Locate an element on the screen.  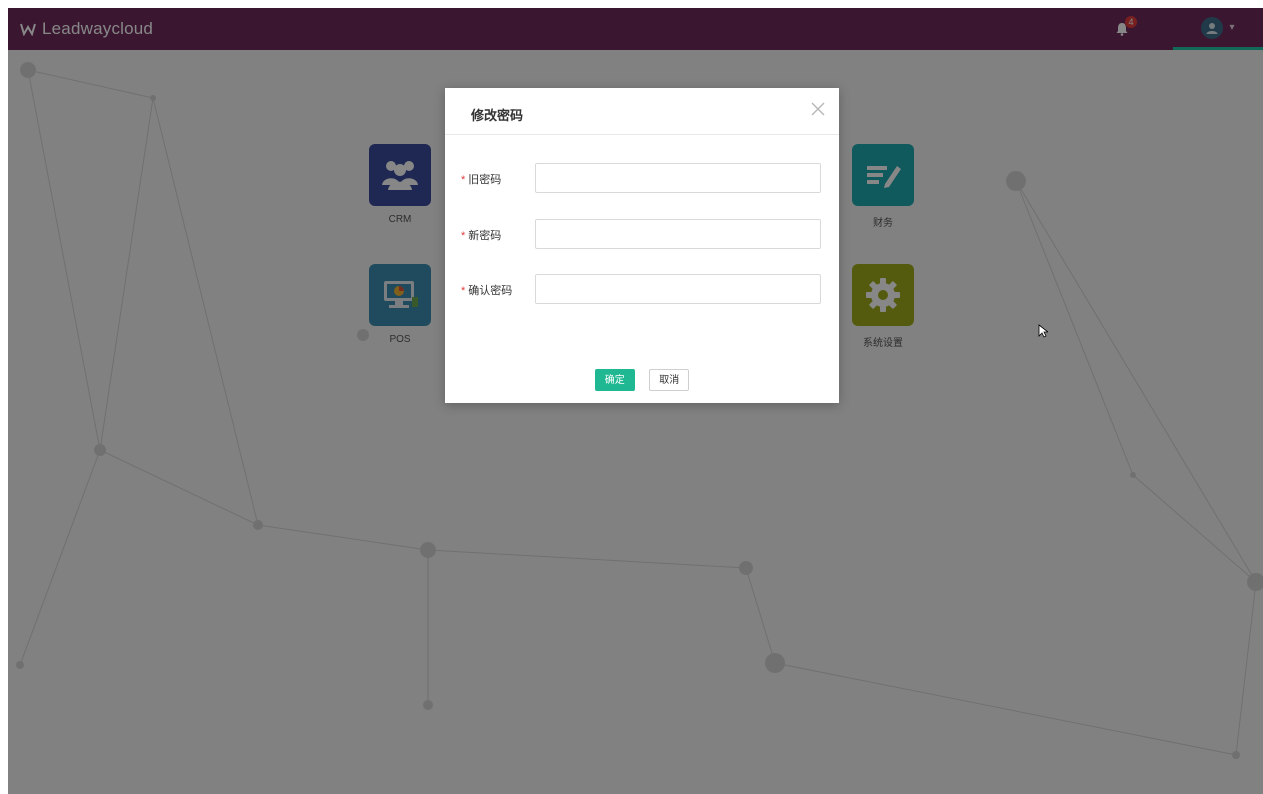
new-password-label: * 新密码 is located at coordinates (481, 236).